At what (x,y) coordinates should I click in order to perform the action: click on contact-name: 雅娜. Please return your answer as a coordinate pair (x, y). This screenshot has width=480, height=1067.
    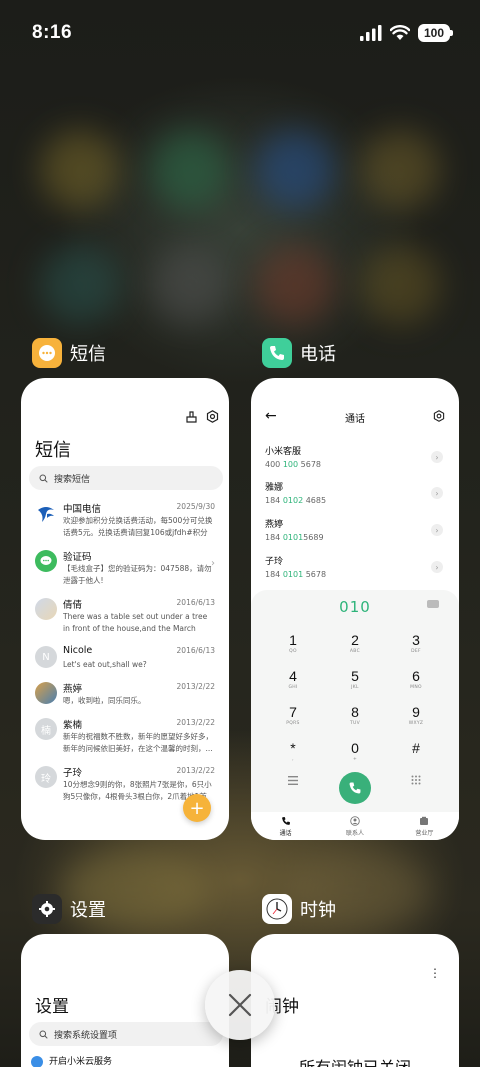
    Looking at the image, I should click on (274, 488).